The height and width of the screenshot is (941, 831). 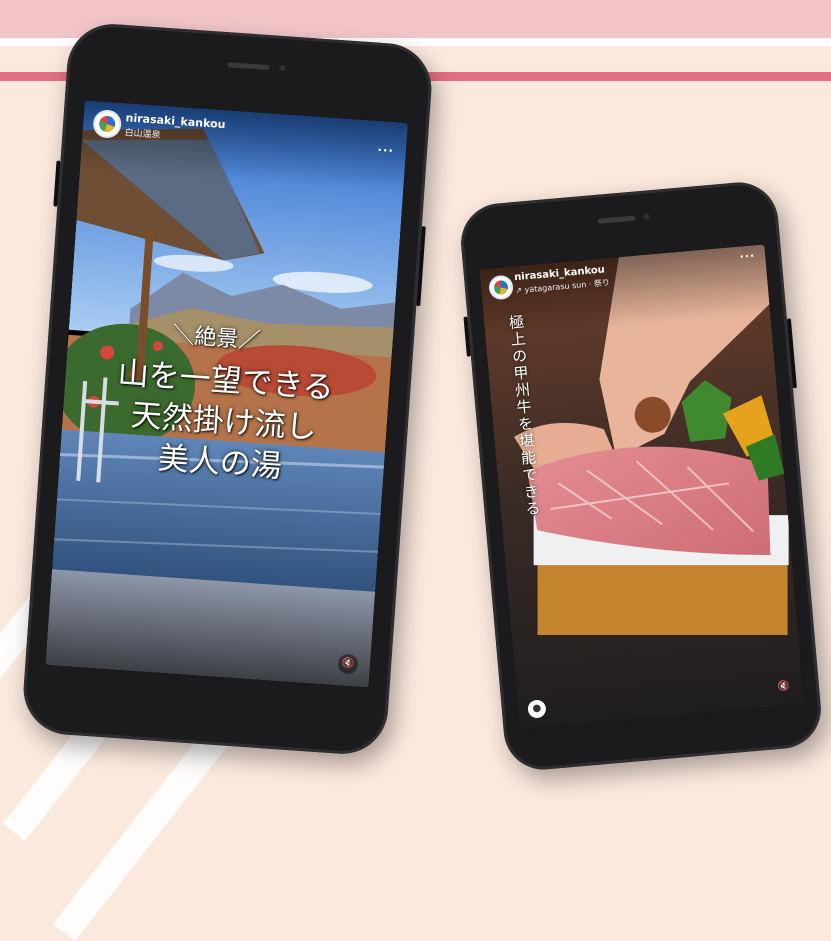 What do you see at coordinates (142, 132) in the screenshot?
I see `location-tag: 白山温泉` at bounding box center [142, 132].